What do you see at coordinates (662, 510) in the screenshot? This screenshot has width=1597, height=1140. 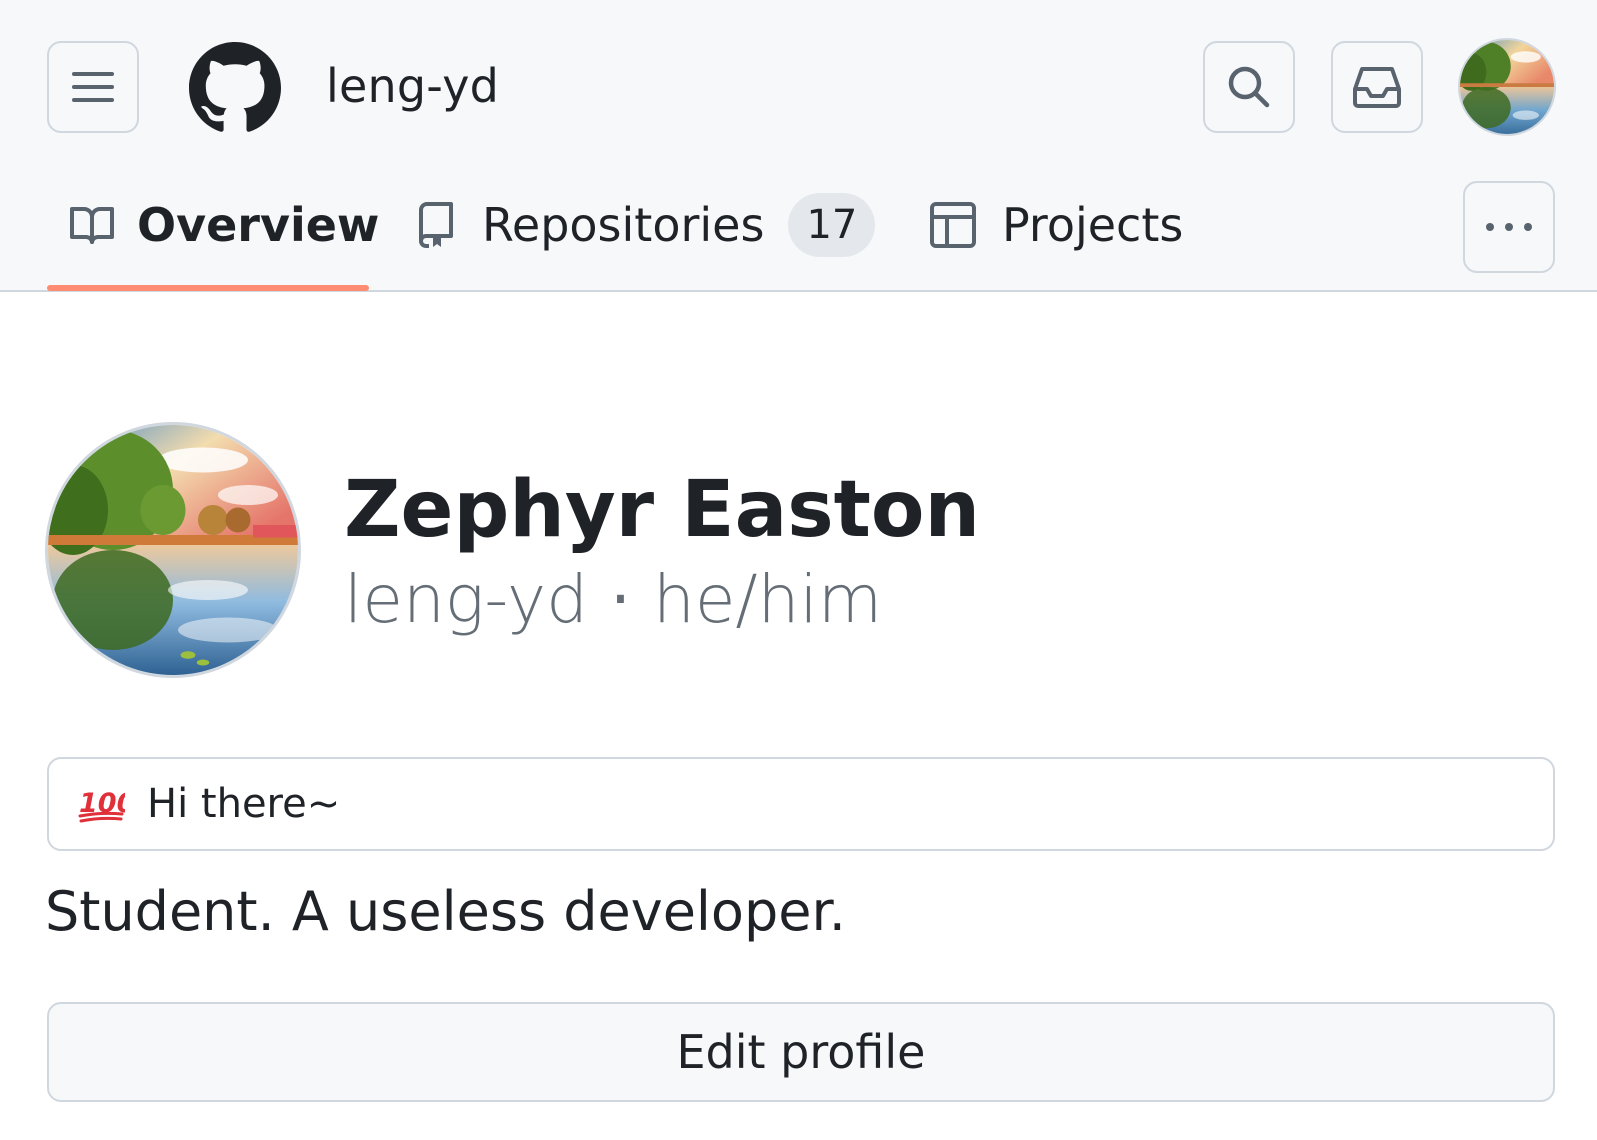 I see `profile-full-name: Zephyr Easton` at bounding box center [662, 510].